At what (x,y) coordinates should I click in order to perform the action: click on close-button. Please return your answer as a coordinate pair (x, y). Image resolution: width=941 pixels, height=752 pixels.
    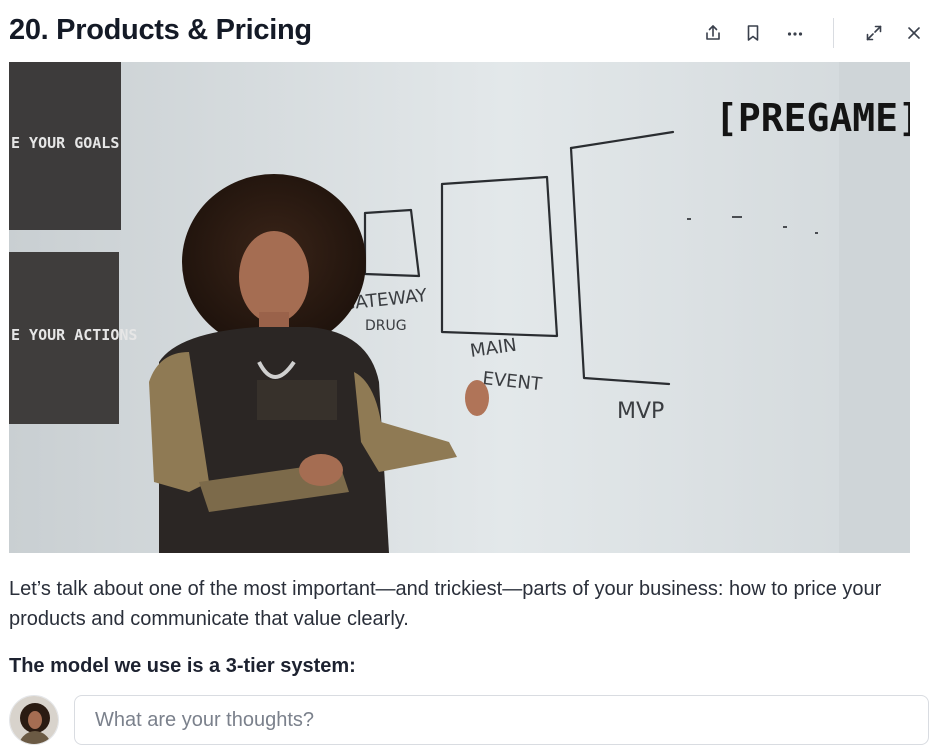
    Looking at the image, I should click on (914, 33).